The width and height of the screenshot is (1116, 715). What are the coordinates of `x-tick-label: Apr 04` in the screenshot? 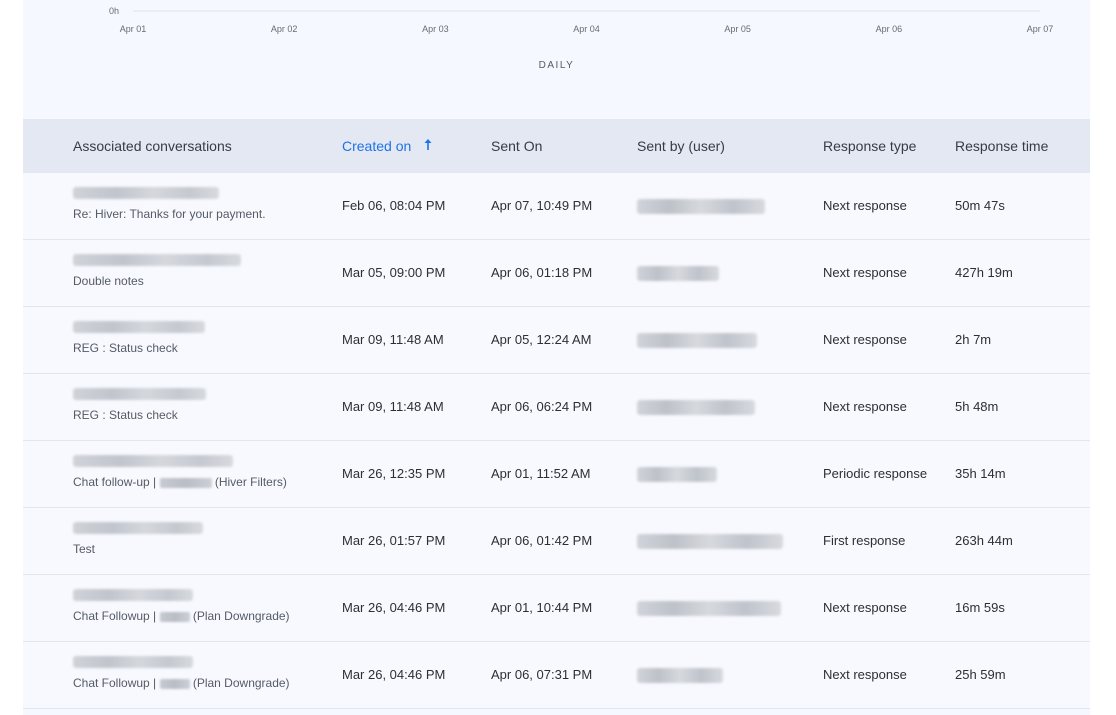 It's located at (586, 29).